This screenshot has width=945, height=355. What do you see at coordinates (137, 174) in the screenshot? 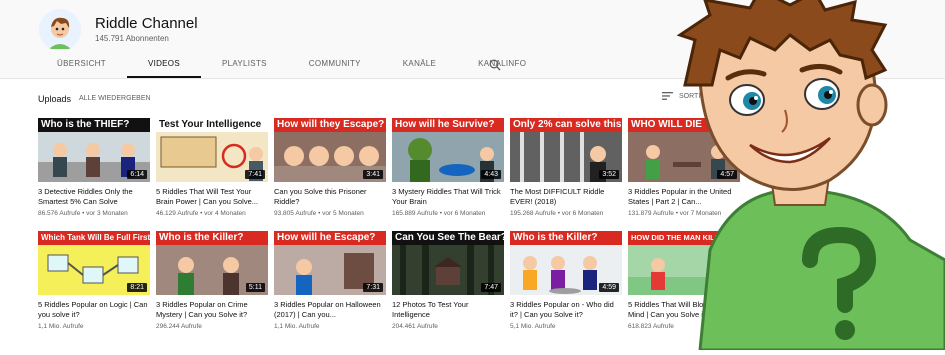
I see `video-duration: 6:14` at bounding box center [137, 174].